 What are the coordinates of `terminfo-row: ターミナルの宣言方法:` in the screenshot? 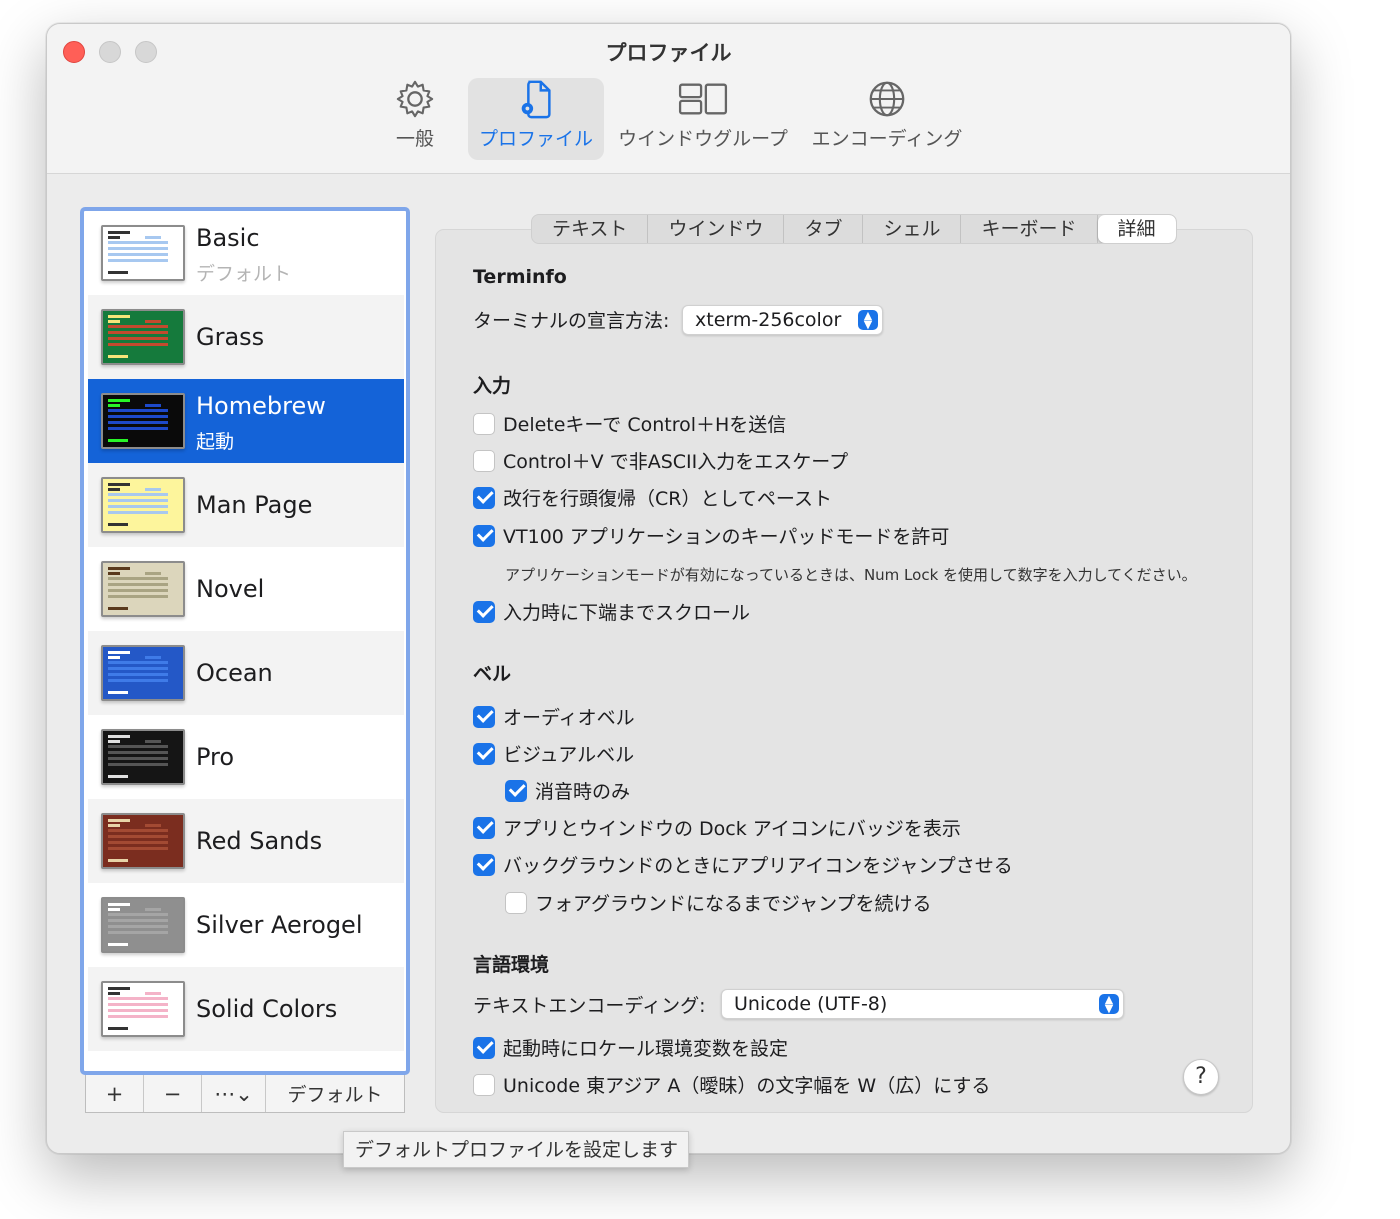 It's located at (571, 319).